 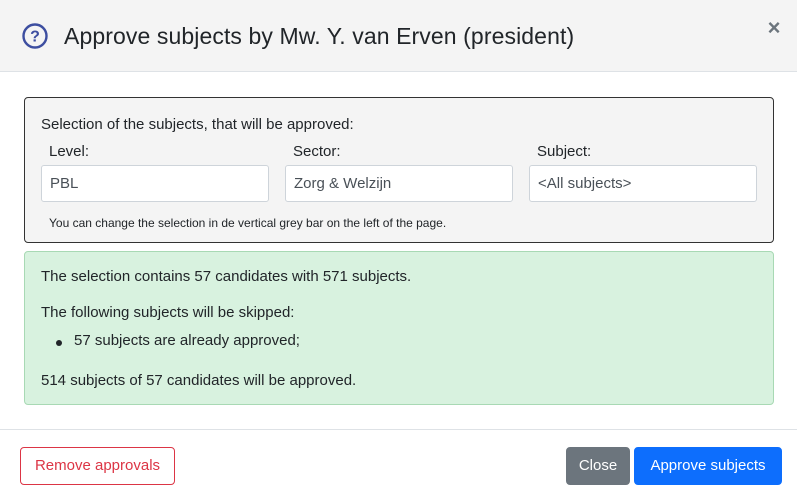 I want to click on remove-approvals-button: Remove approvals, so click(x=97, y=466).